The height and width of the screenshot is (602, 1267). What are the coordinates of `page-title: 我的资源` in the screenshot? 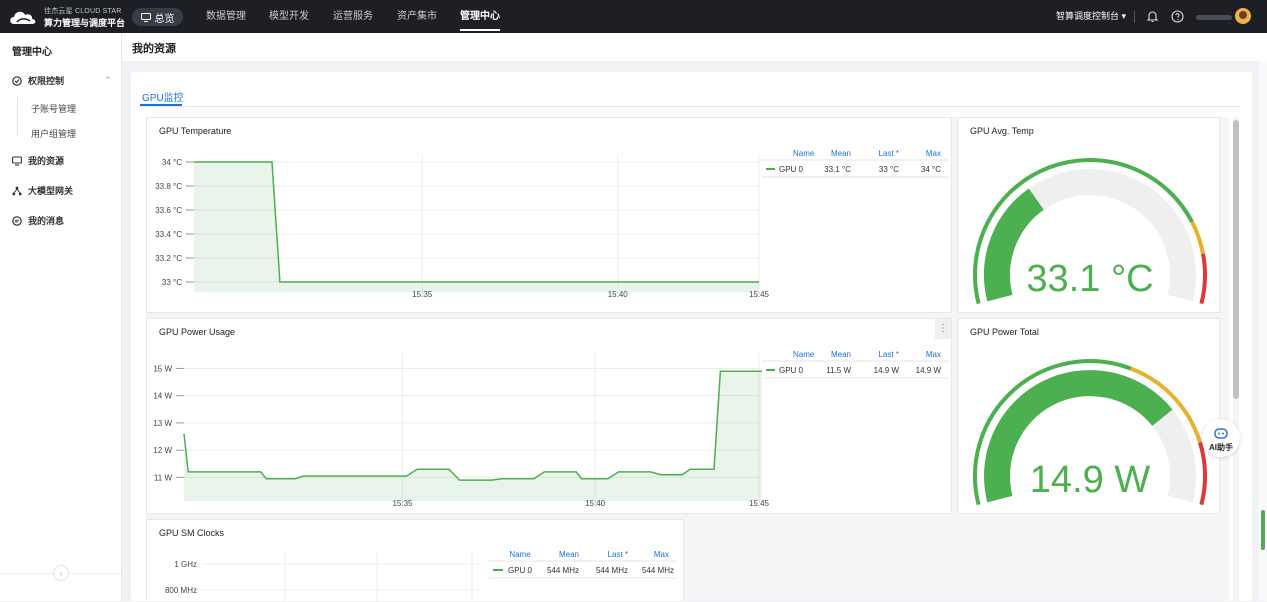 It's located at (154, 49).